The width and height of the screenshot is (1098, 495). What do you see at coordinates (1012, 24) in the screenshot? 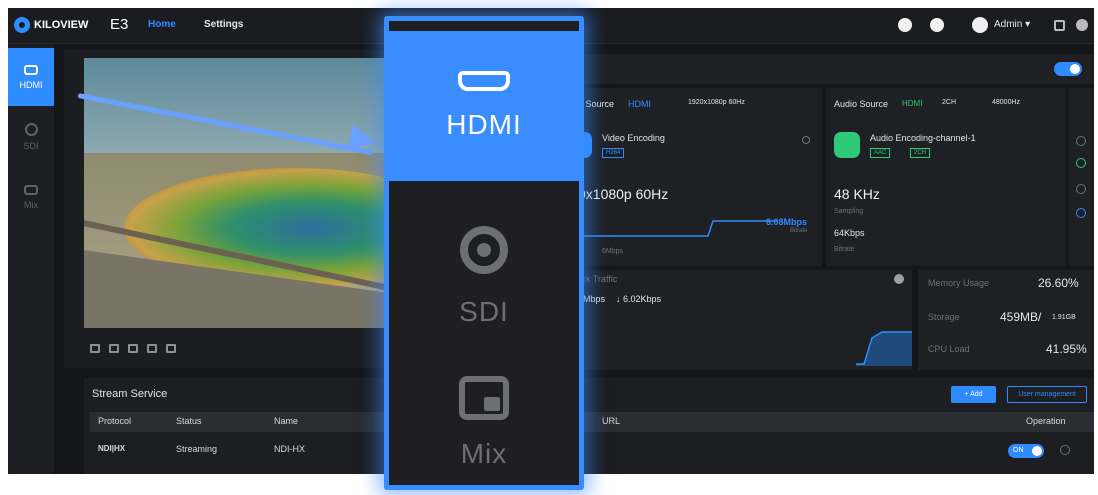
I see `user-menu: Admin ▾` at bounding box center [1012, 24].